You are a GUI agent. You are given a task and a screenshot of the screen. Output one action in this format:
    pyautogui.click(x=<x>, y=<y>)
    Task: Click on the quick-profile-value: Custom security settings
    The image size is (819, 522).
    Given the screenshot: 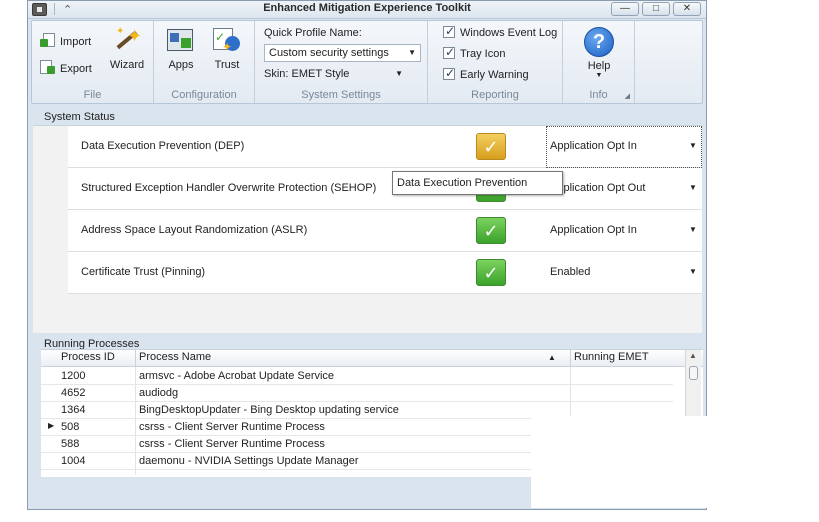 What is the action you would take?
    pyautogui.click(x=329, y=53)
    